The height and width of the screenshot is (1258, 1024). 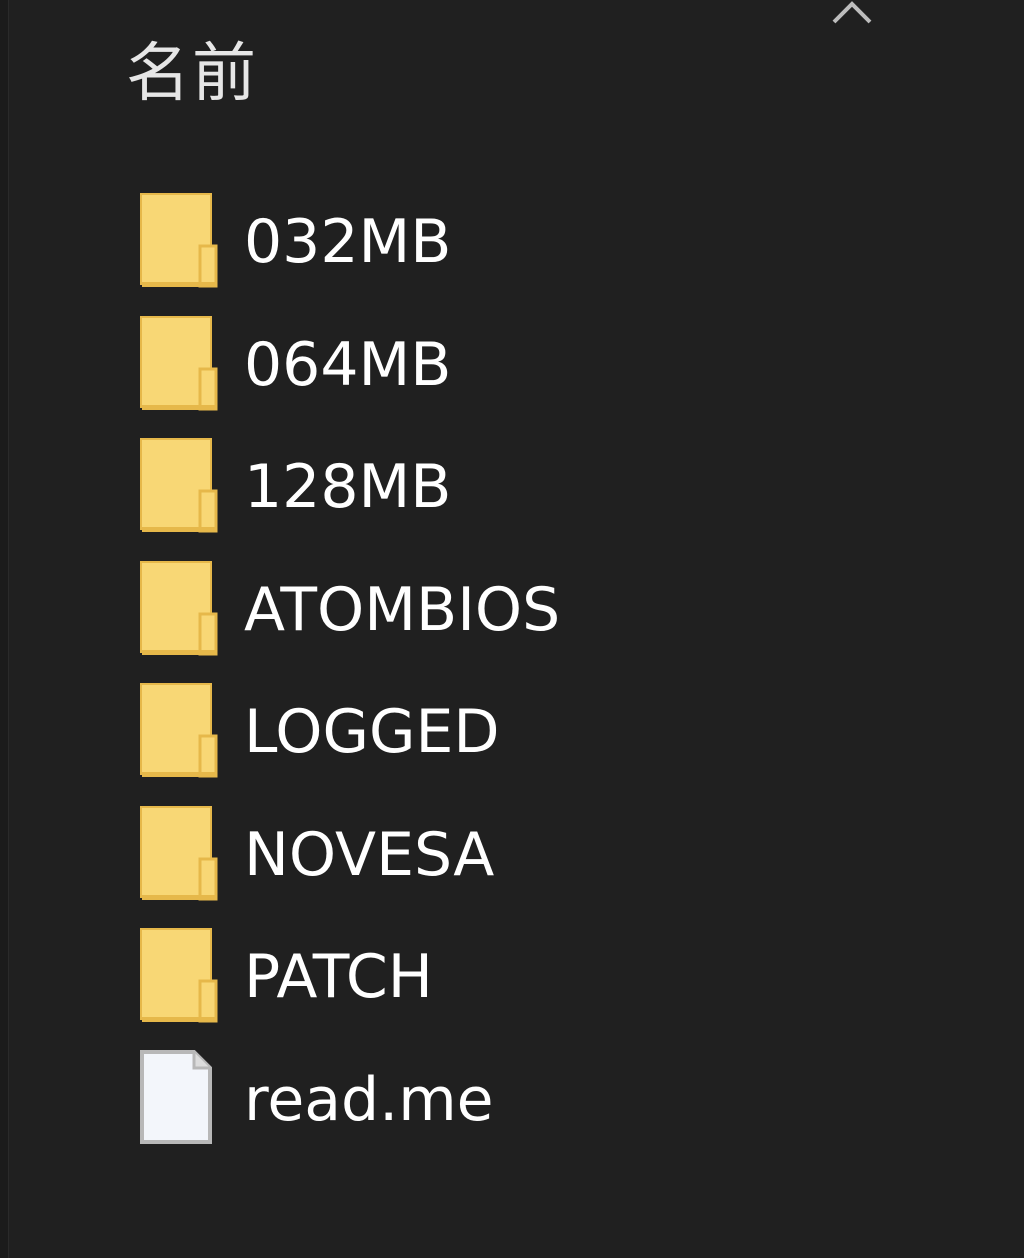 What do you see at coordinates (369, 1099) in the screenshot?
I see `item-name-label: read.me` at bounding box center [369, 1099].